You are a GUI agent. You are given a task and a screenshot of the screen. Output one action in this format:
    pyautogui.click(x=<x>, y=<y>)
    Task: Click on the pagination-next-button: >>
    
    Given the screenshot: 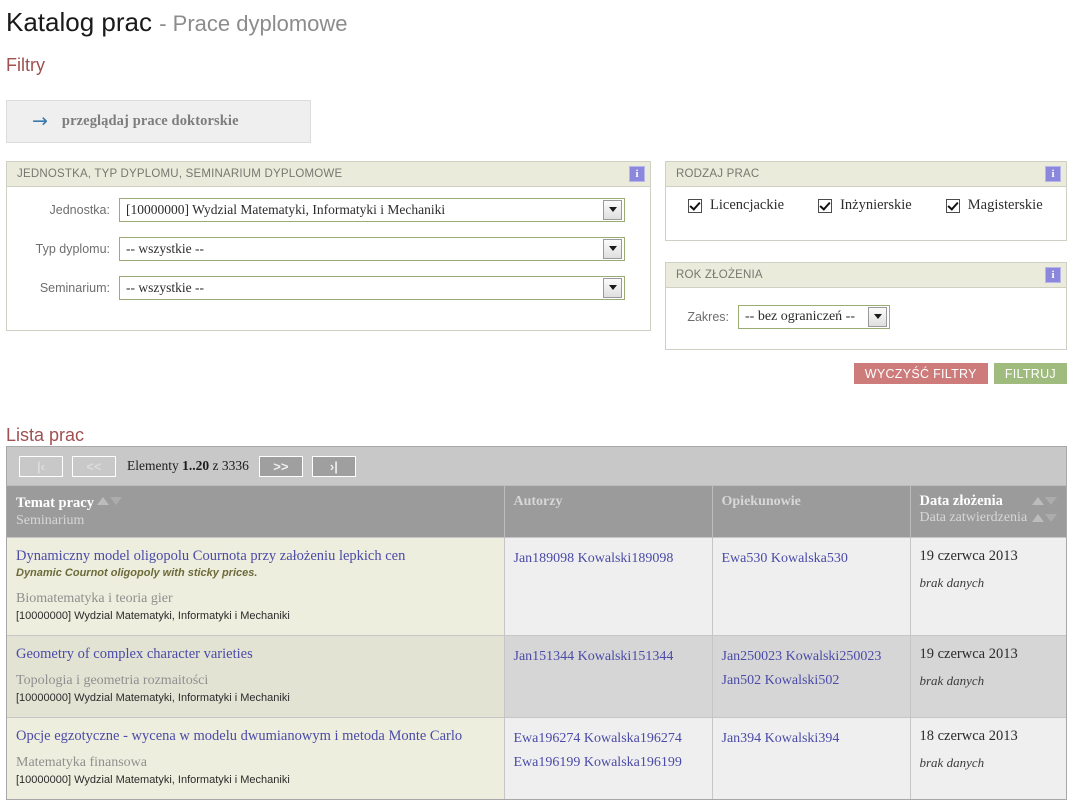 What is the action you would take?
    pyautogui.click(x=280, y=466)
    